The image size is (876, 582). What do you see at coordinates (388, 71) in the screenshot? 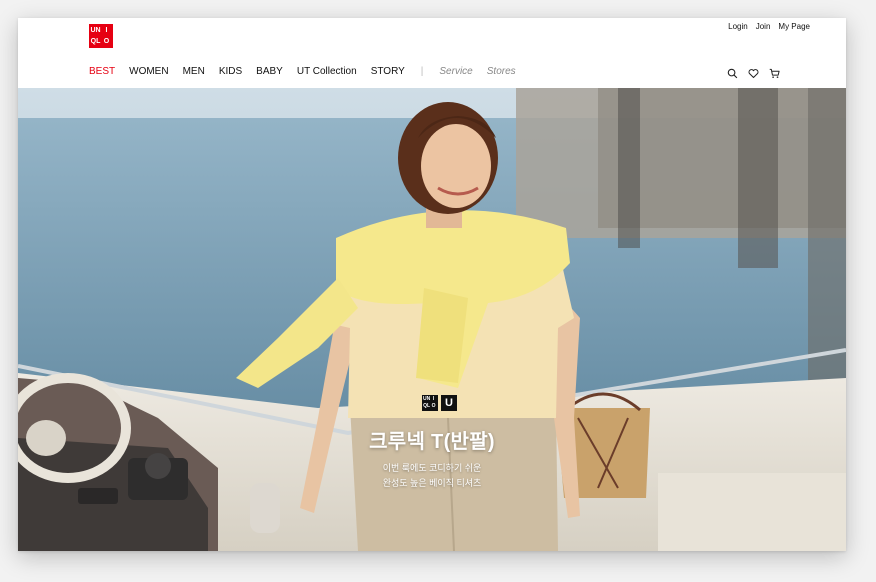
I see `nav-item-story: STORY` at bounding box center [388, 71].